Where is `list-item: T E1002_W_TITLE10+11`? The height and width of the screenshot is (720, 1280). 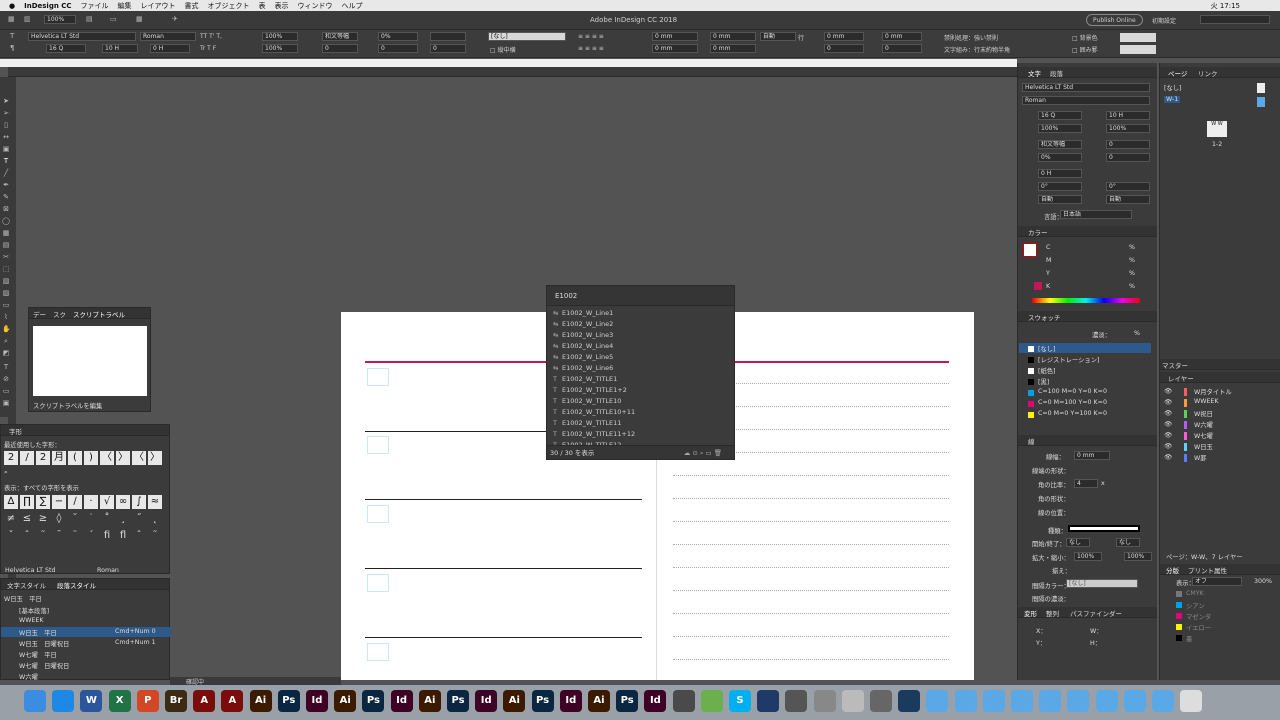 list-item: T E1002_W_TITLE10+11 is located at coordinates (640, 412).